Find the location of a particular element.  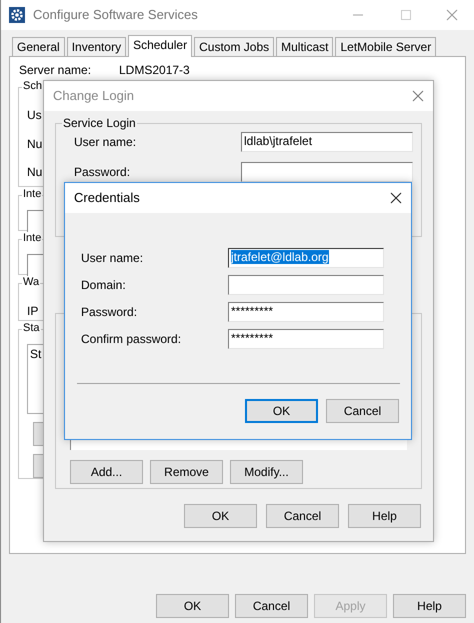

field-label: Us is located at coordinates (34, 115).